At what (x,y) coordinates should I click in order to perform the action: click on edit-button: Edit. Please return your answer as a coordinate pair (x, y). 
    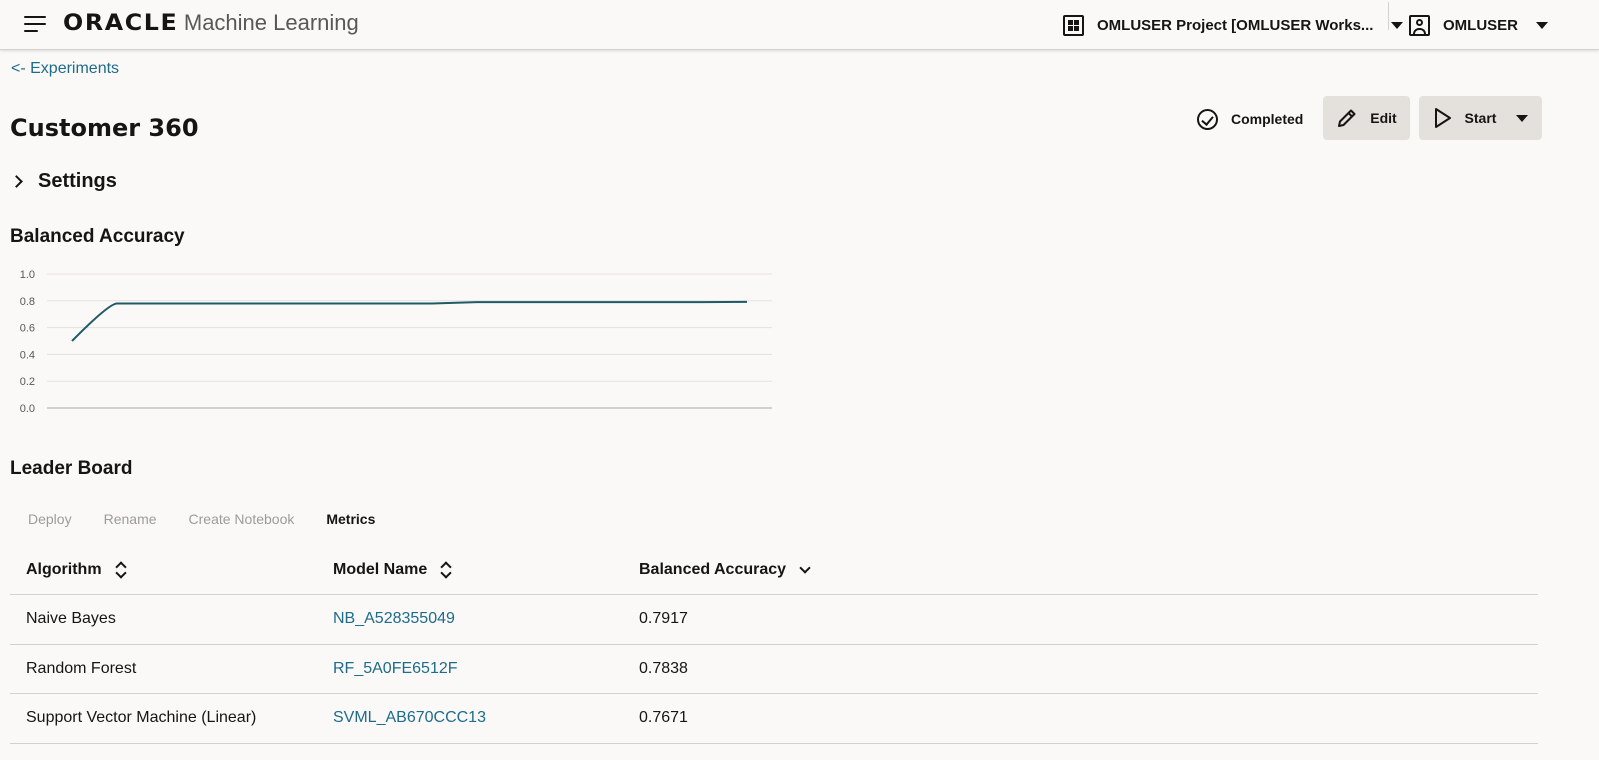
    Looking at the image, I should click on (1366, 118).